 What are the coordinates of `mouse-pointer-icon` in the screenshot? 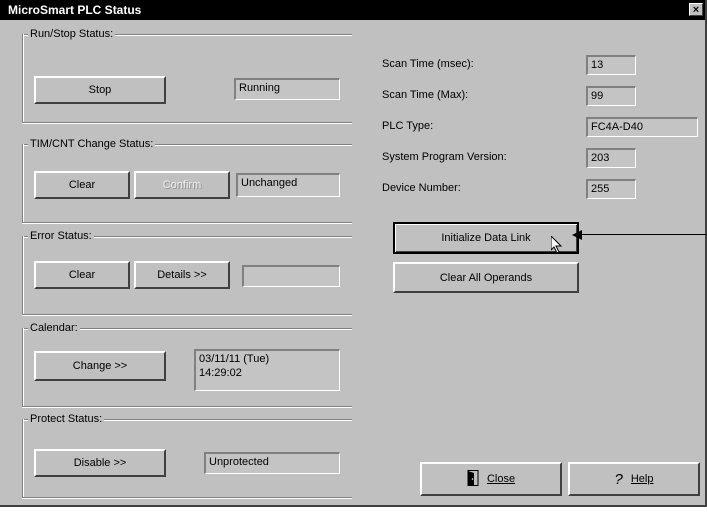 It's located at (556, 245).